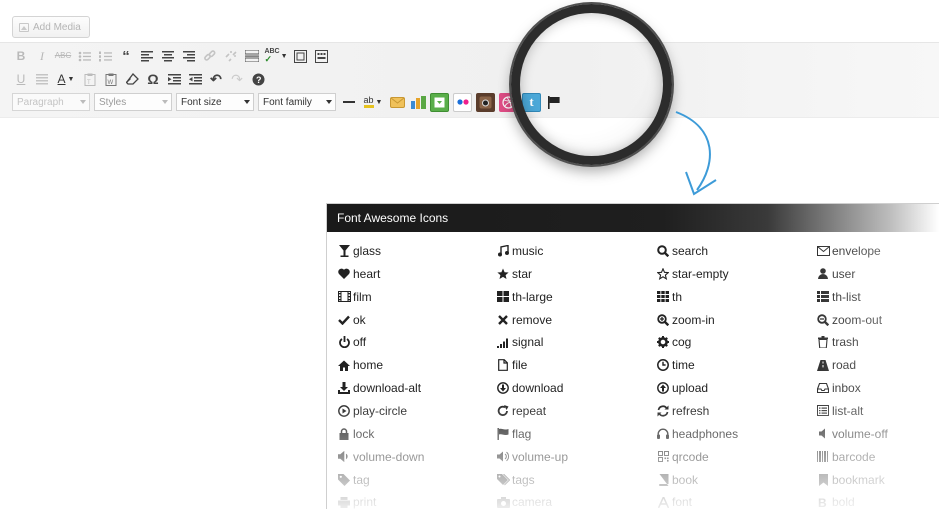 Image resolution: width=939 pixels, height=509 pixels. What do you see at coordinates (354, 297) in the screenshot?
I see `icon-item-film: film` at bounding box center [354, 297].